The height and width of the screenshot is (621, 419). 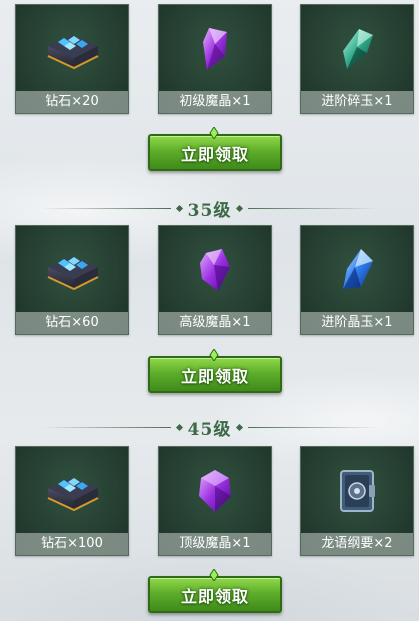 I want to click on reward-card: 顶级魔晶×1, so click(x=215, y=501).